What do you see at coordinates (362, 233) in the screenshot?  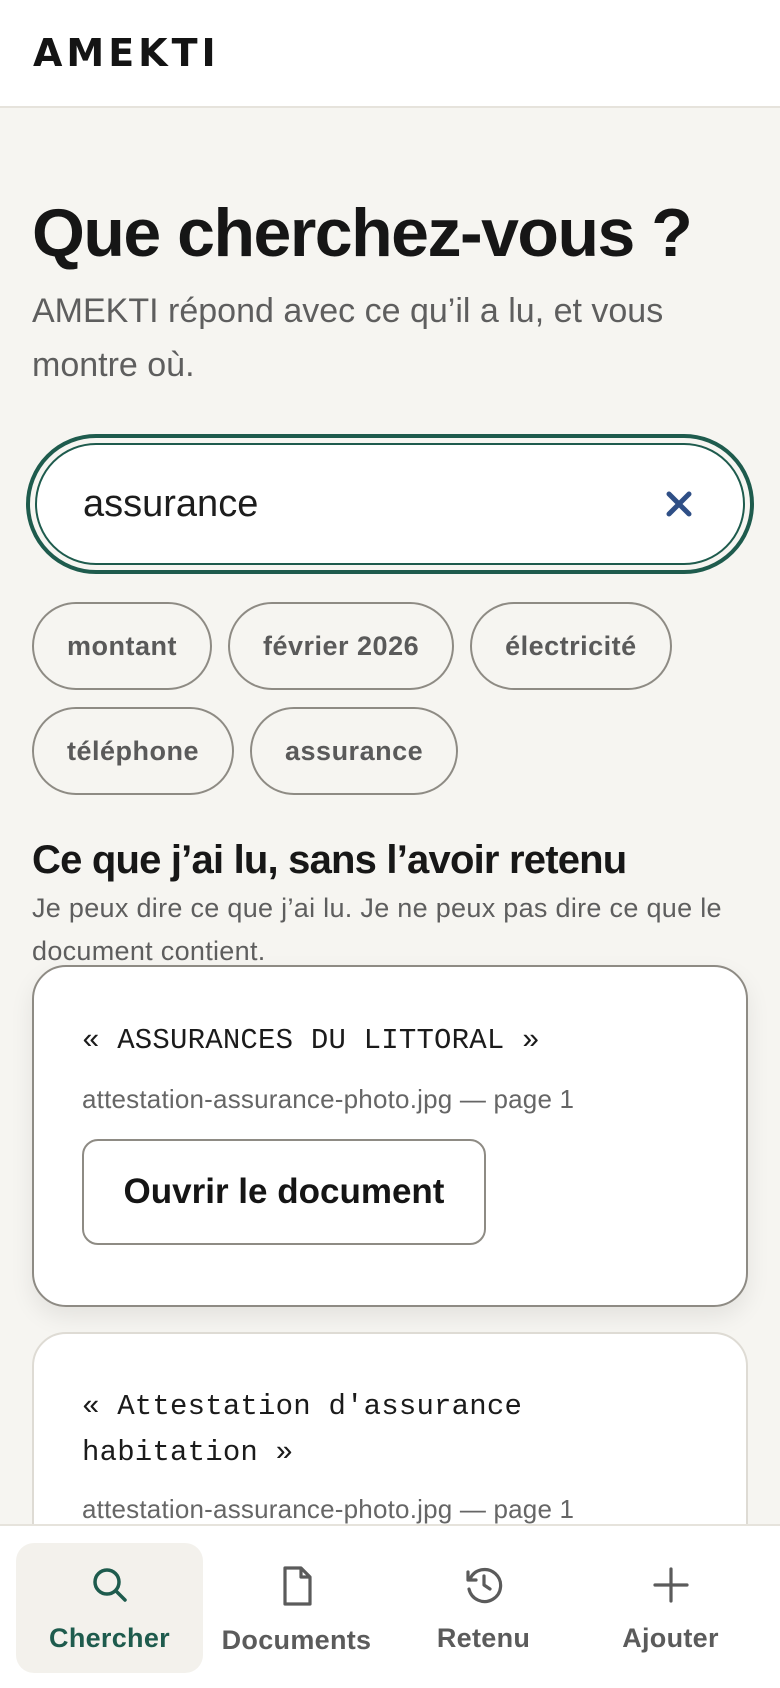 I see `page-title: Que cherchez-vous ?` at bounding box center [362, 233].